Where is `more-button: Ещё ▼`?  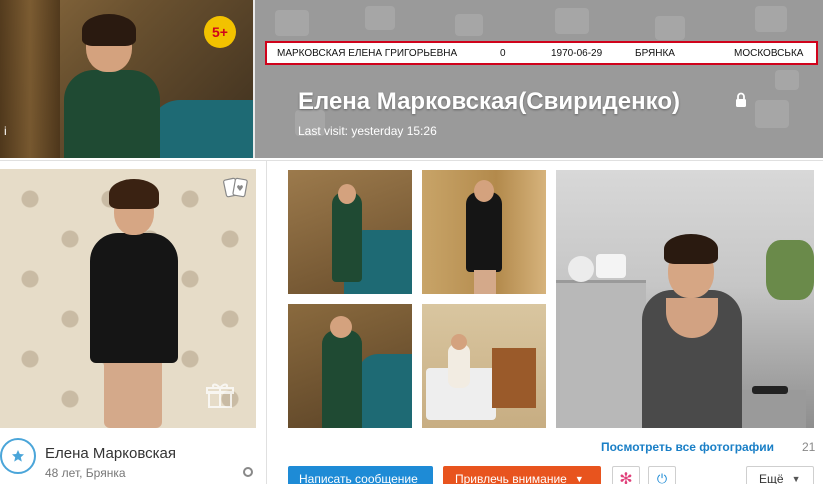
more-button: Ещё ▼ is located at coordinates (780, 475).